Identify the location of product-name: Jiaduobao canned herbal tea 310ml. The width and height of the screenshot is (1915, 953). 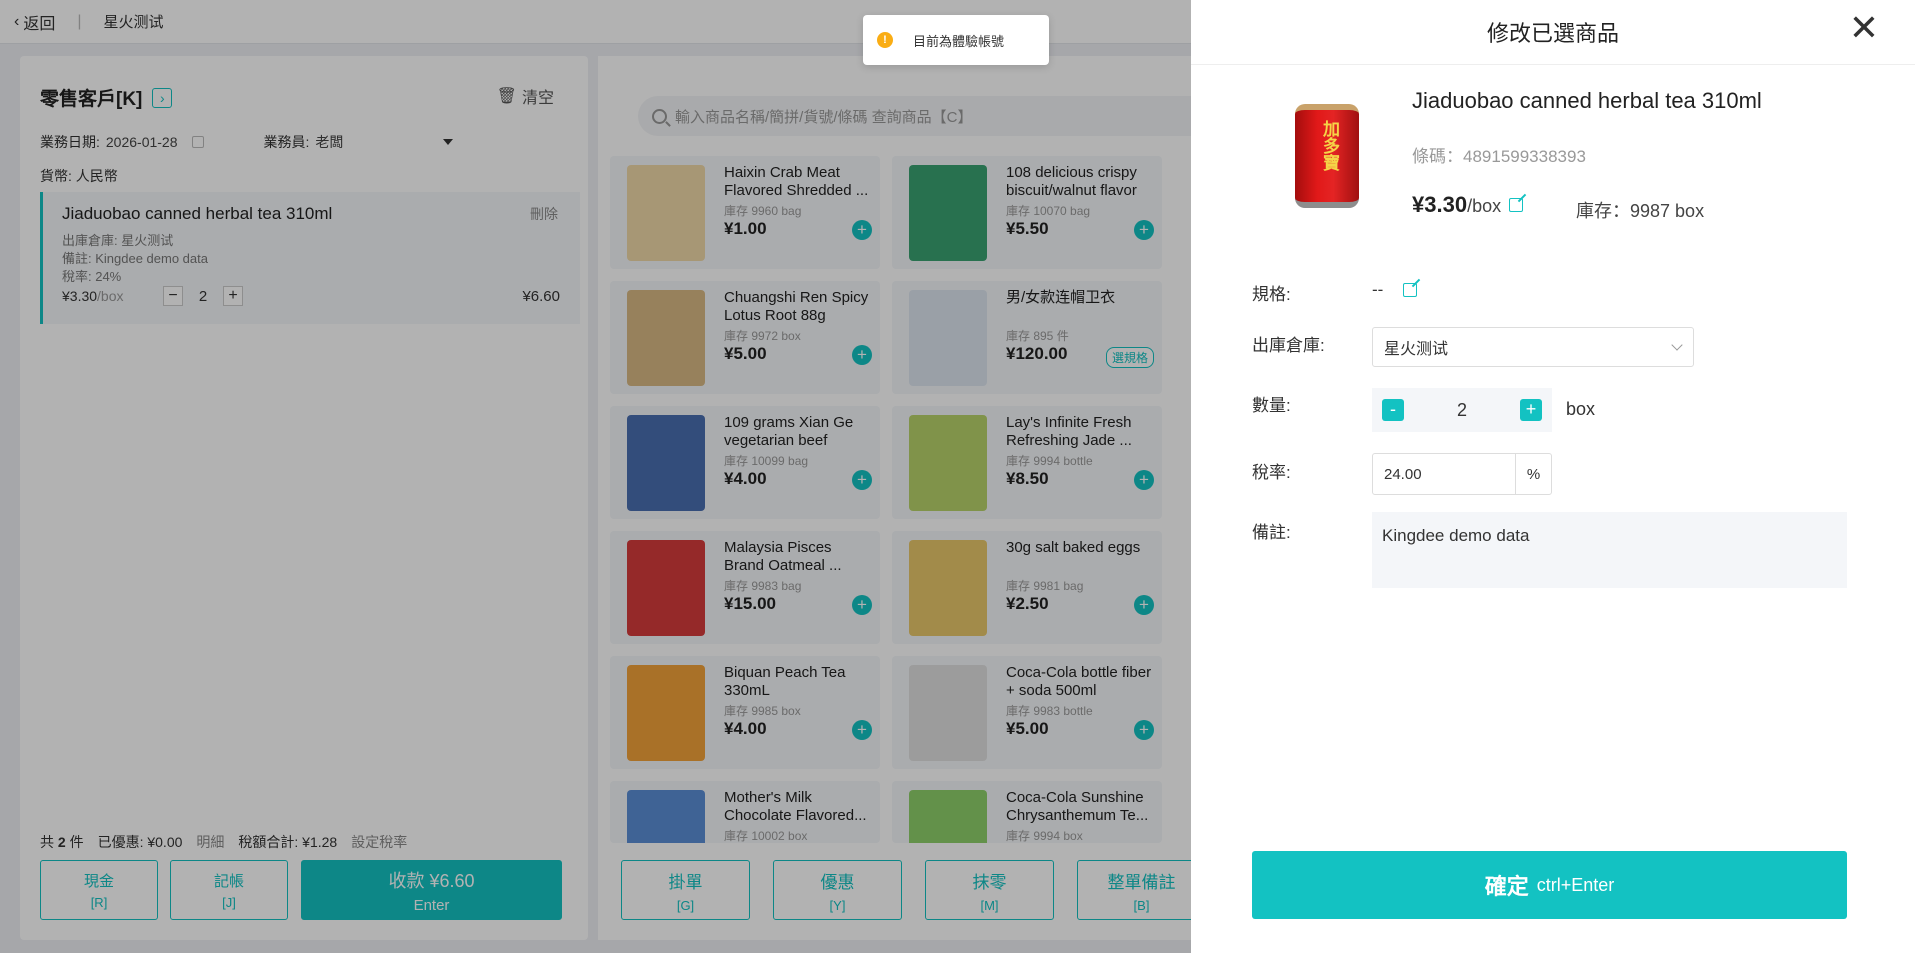
(1587, 100).